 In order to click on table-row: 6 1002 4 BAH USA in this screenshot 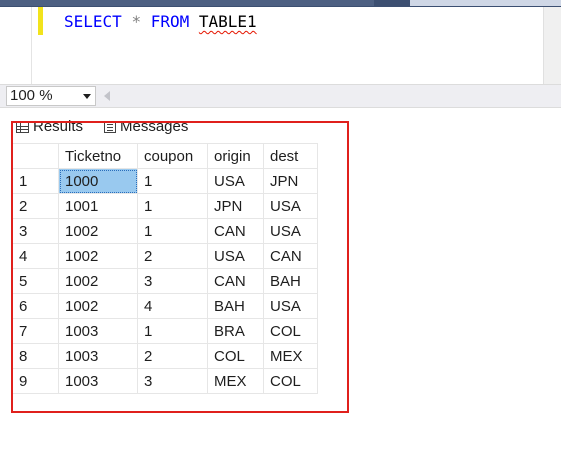, I will do `click(165, 306)`.